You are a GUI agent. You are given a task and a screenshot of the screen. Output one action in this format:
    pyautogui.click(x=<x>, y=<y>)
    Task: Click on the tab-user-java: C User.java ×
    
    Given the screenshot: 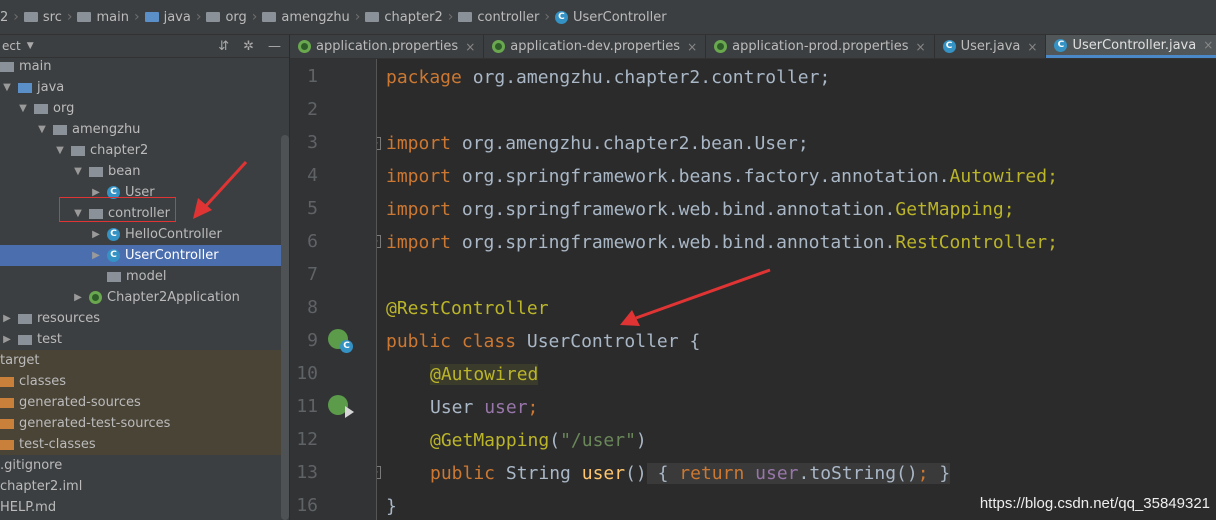 What is the action you would take?
    pyautogui.click(x=991, y=46)
    